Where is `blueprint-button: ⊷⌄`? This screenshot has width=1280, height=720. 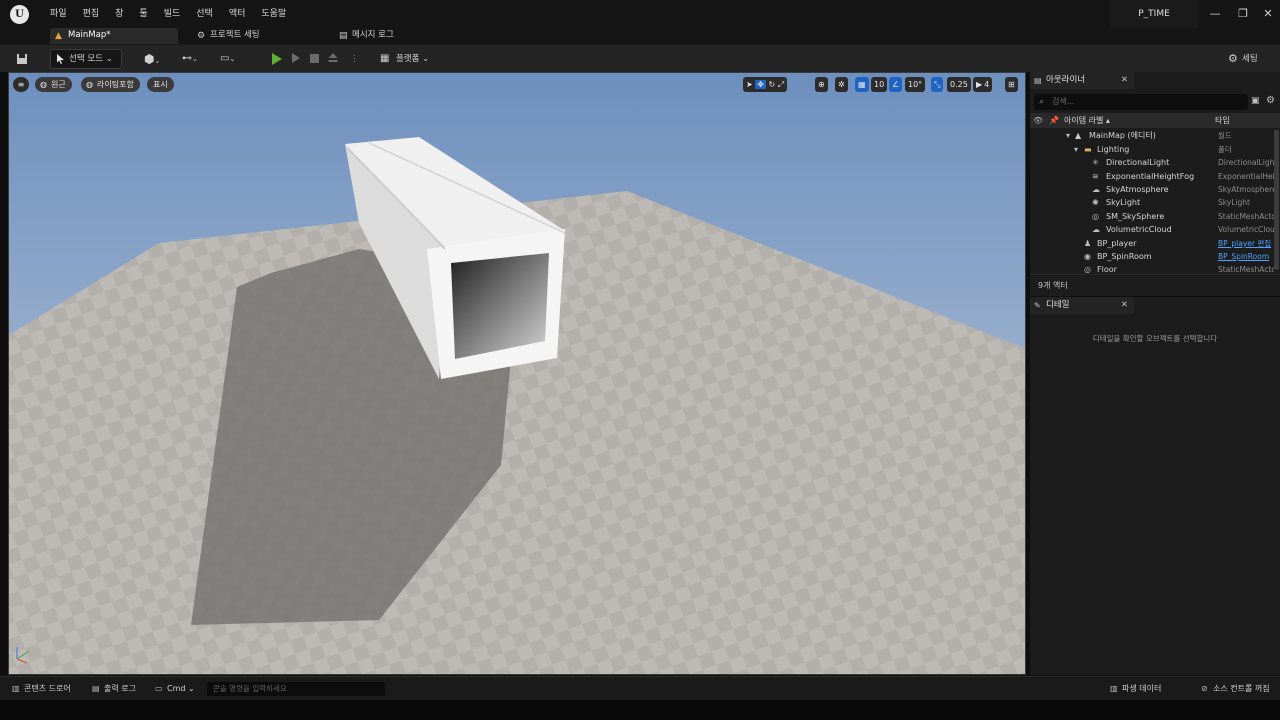 blueprint-button: ⊷⌄ is located at coordinates (190, 59).